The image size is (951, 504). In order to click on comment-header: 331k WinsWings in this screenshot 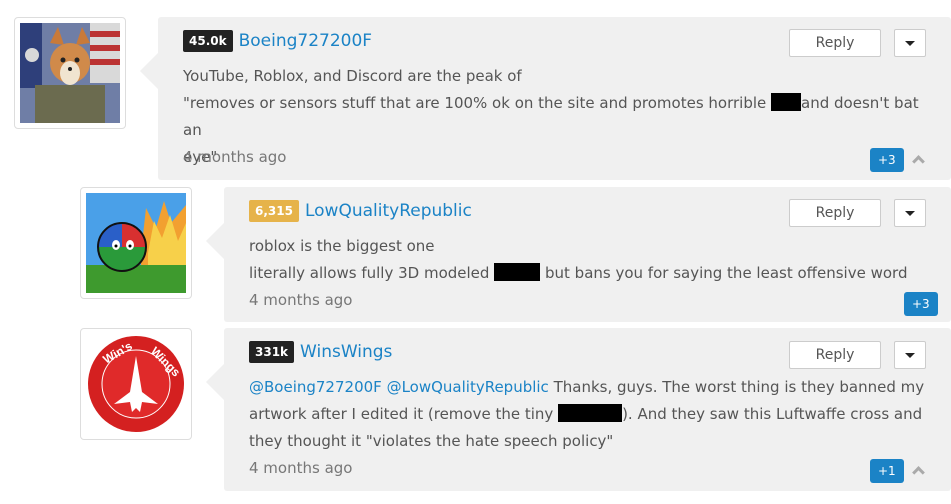, I will do `click(320, 352)`.